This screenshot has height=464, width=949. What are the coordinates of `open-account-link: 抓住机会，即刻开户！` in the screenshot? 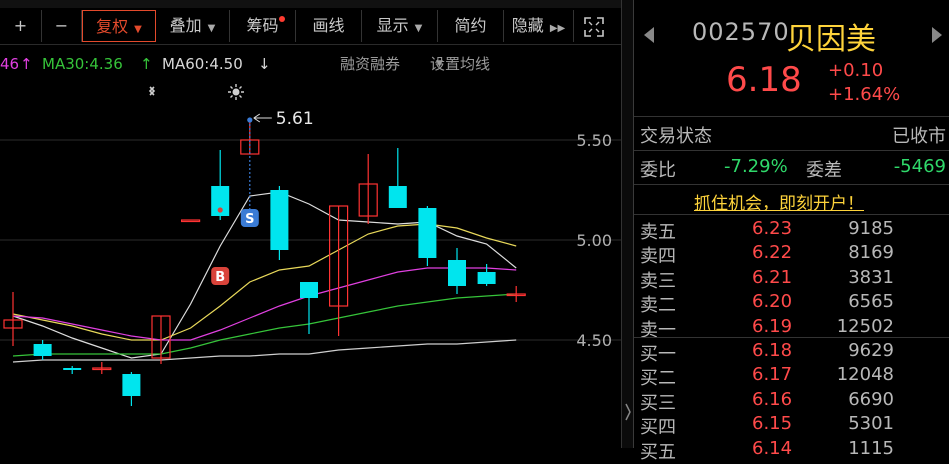 It's located at (779, 201).